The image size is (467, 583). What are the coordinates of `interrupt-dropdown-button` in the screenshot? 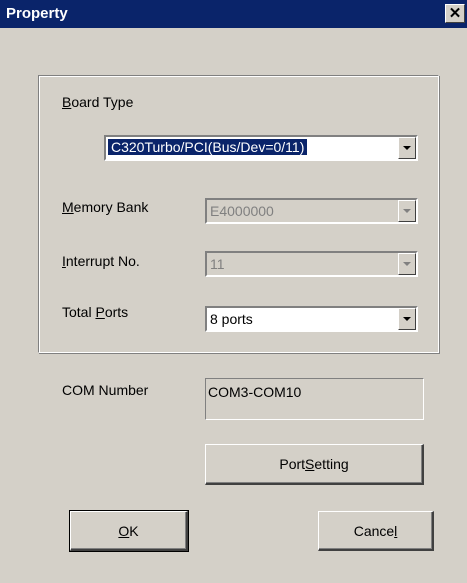 It's located at (407, 264).